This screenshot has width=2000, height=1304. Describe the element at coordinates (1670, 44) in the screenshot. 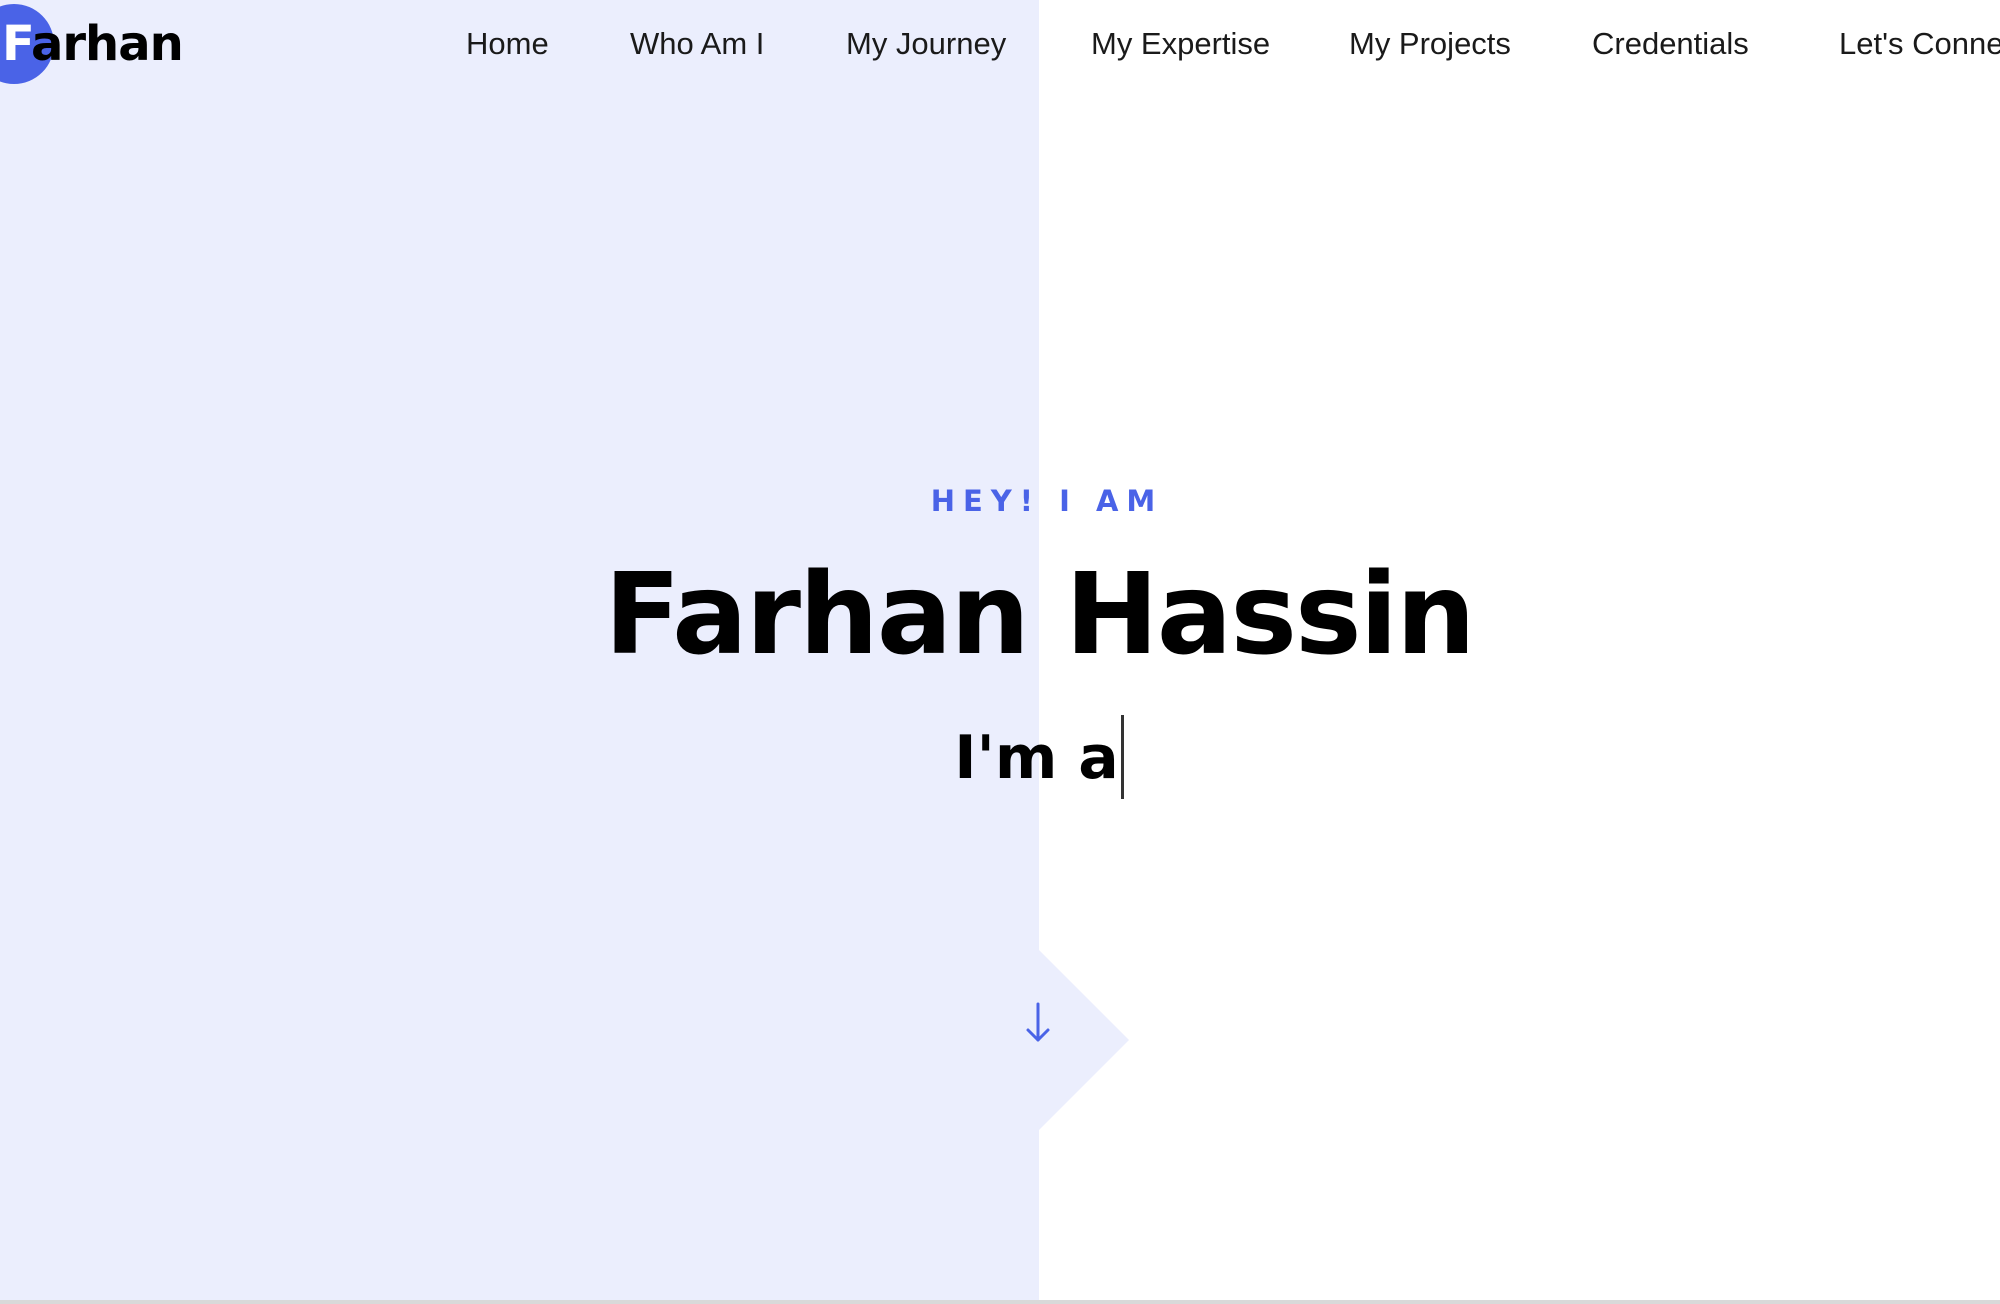

I see `nav-item-credentials: Credentials` at that location.